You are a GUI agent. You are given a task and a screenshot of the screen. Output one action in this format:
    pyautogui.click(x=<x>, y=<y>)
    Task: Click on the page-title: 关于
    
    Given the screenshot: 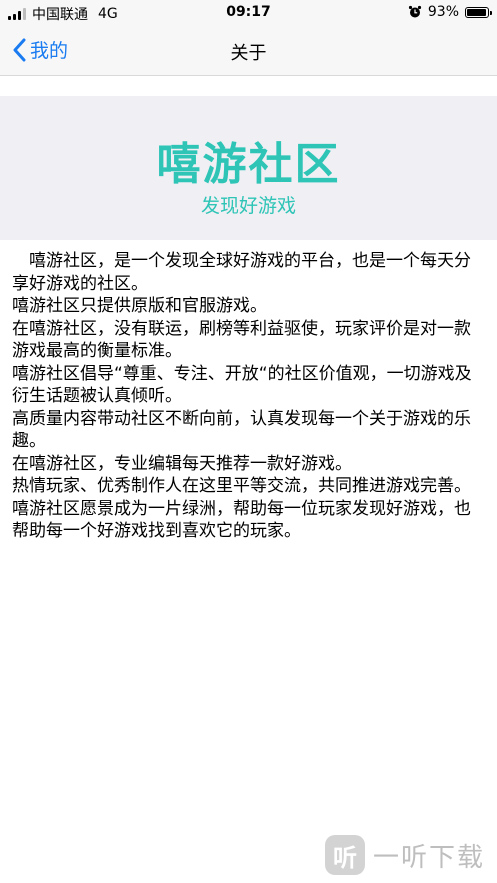 What is the action you would take?
    pyautogui.click(x=248, y=53)
    